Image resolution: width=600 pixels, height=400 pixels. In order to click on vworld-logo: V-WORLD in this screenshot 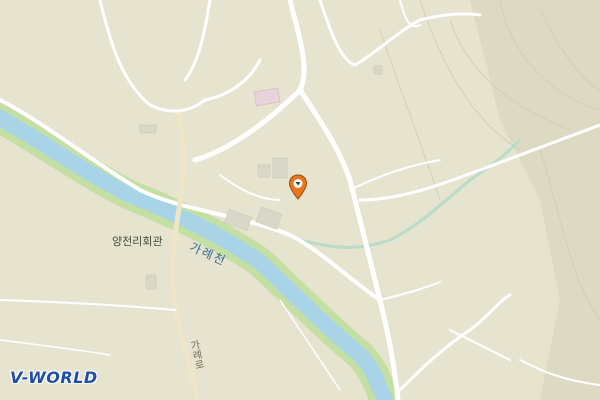, I will do `click(54, 377)`.